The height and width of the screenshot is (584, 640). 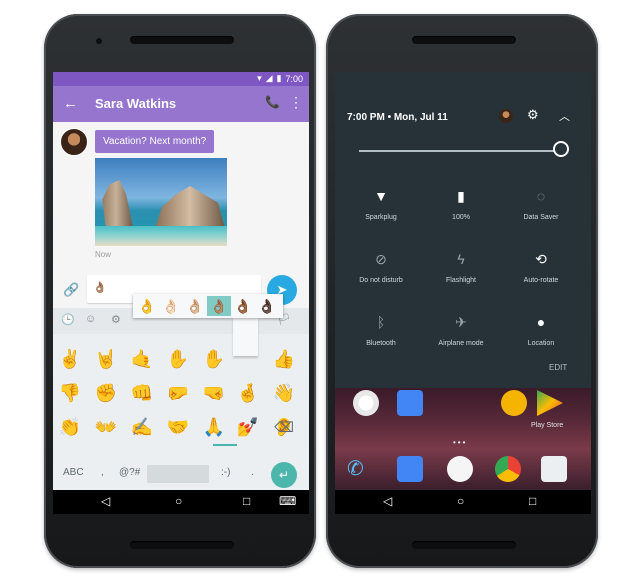 What do you see at coordinates (70, 103) in the screenshot?
I see `back-arrow-icon: ←` at bounding box center [70, 103].